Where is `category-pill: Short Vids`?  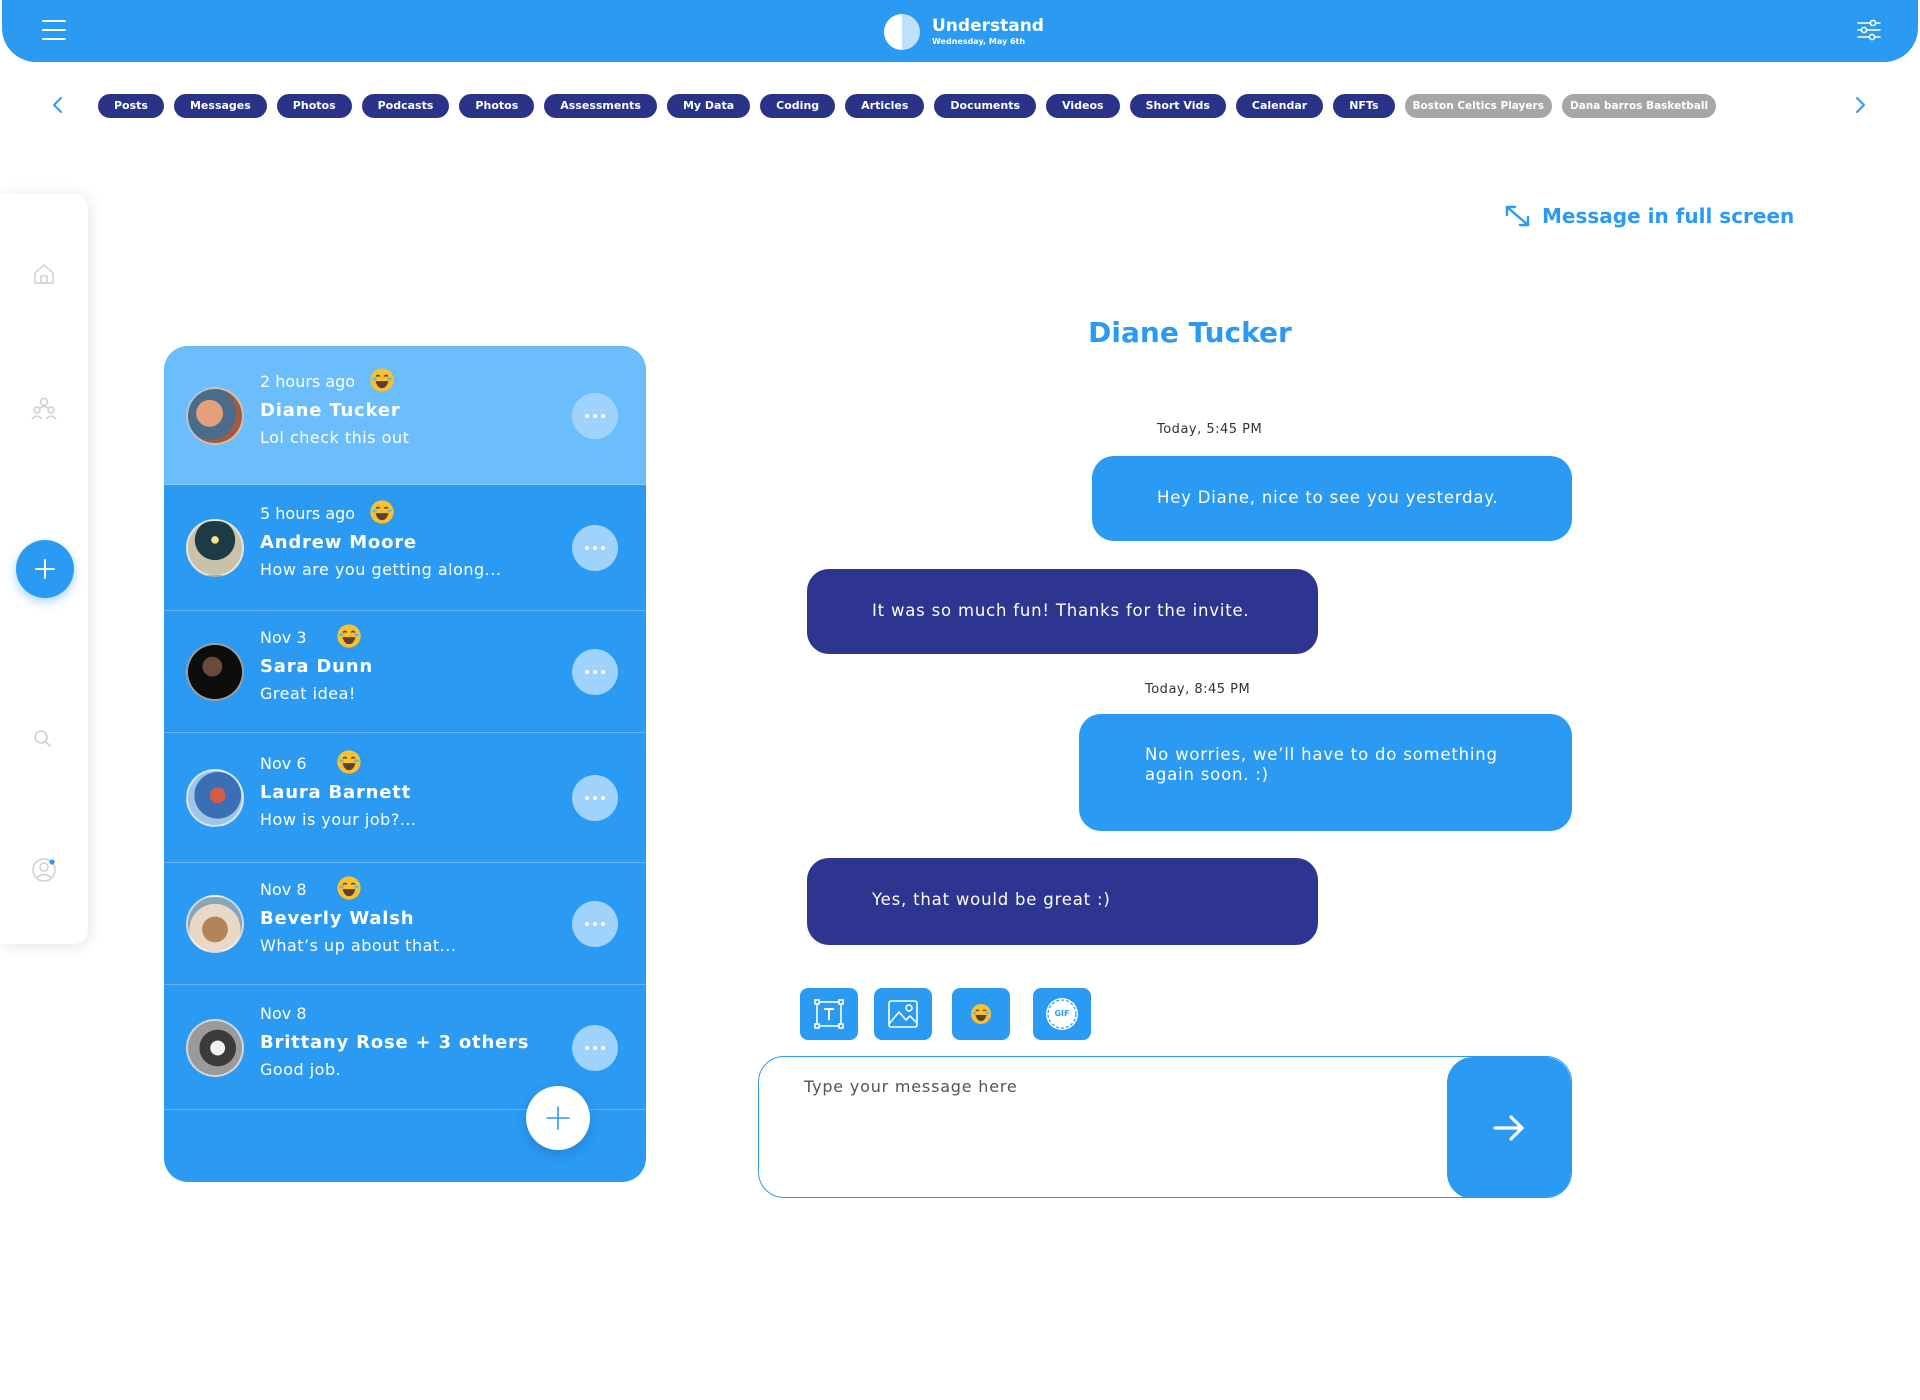
category-pill: Short Vids is located at coordinates (1177, 106).